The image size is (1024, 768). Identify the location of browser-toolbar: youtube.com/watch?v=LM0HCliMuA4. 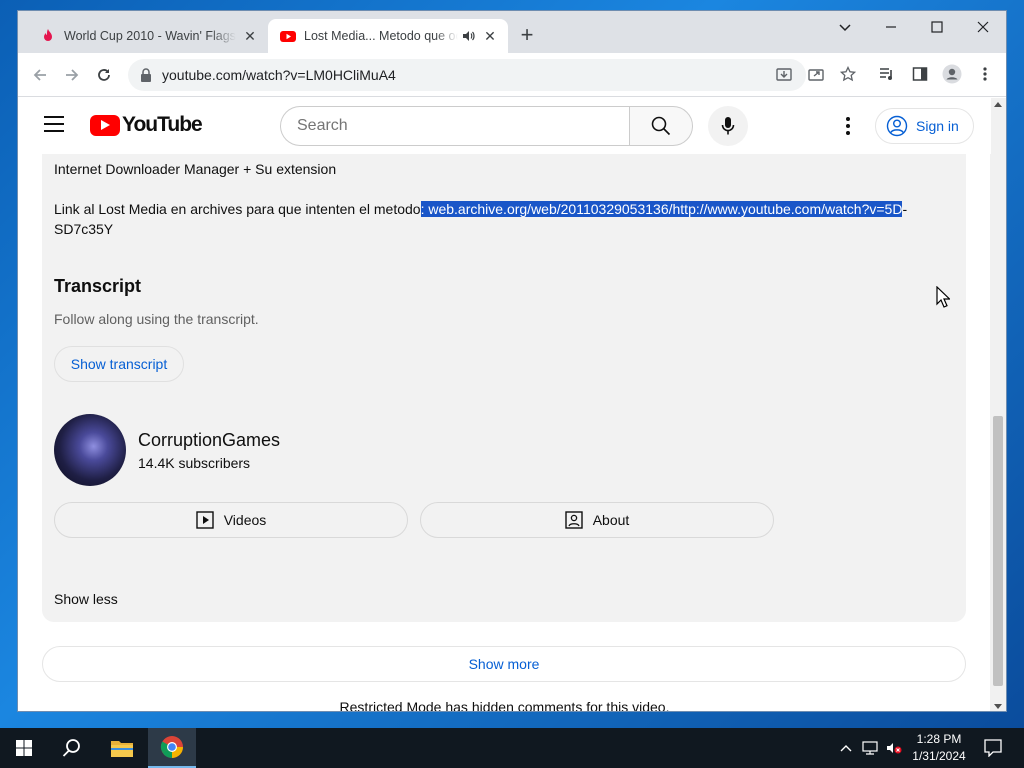
(512, 75).